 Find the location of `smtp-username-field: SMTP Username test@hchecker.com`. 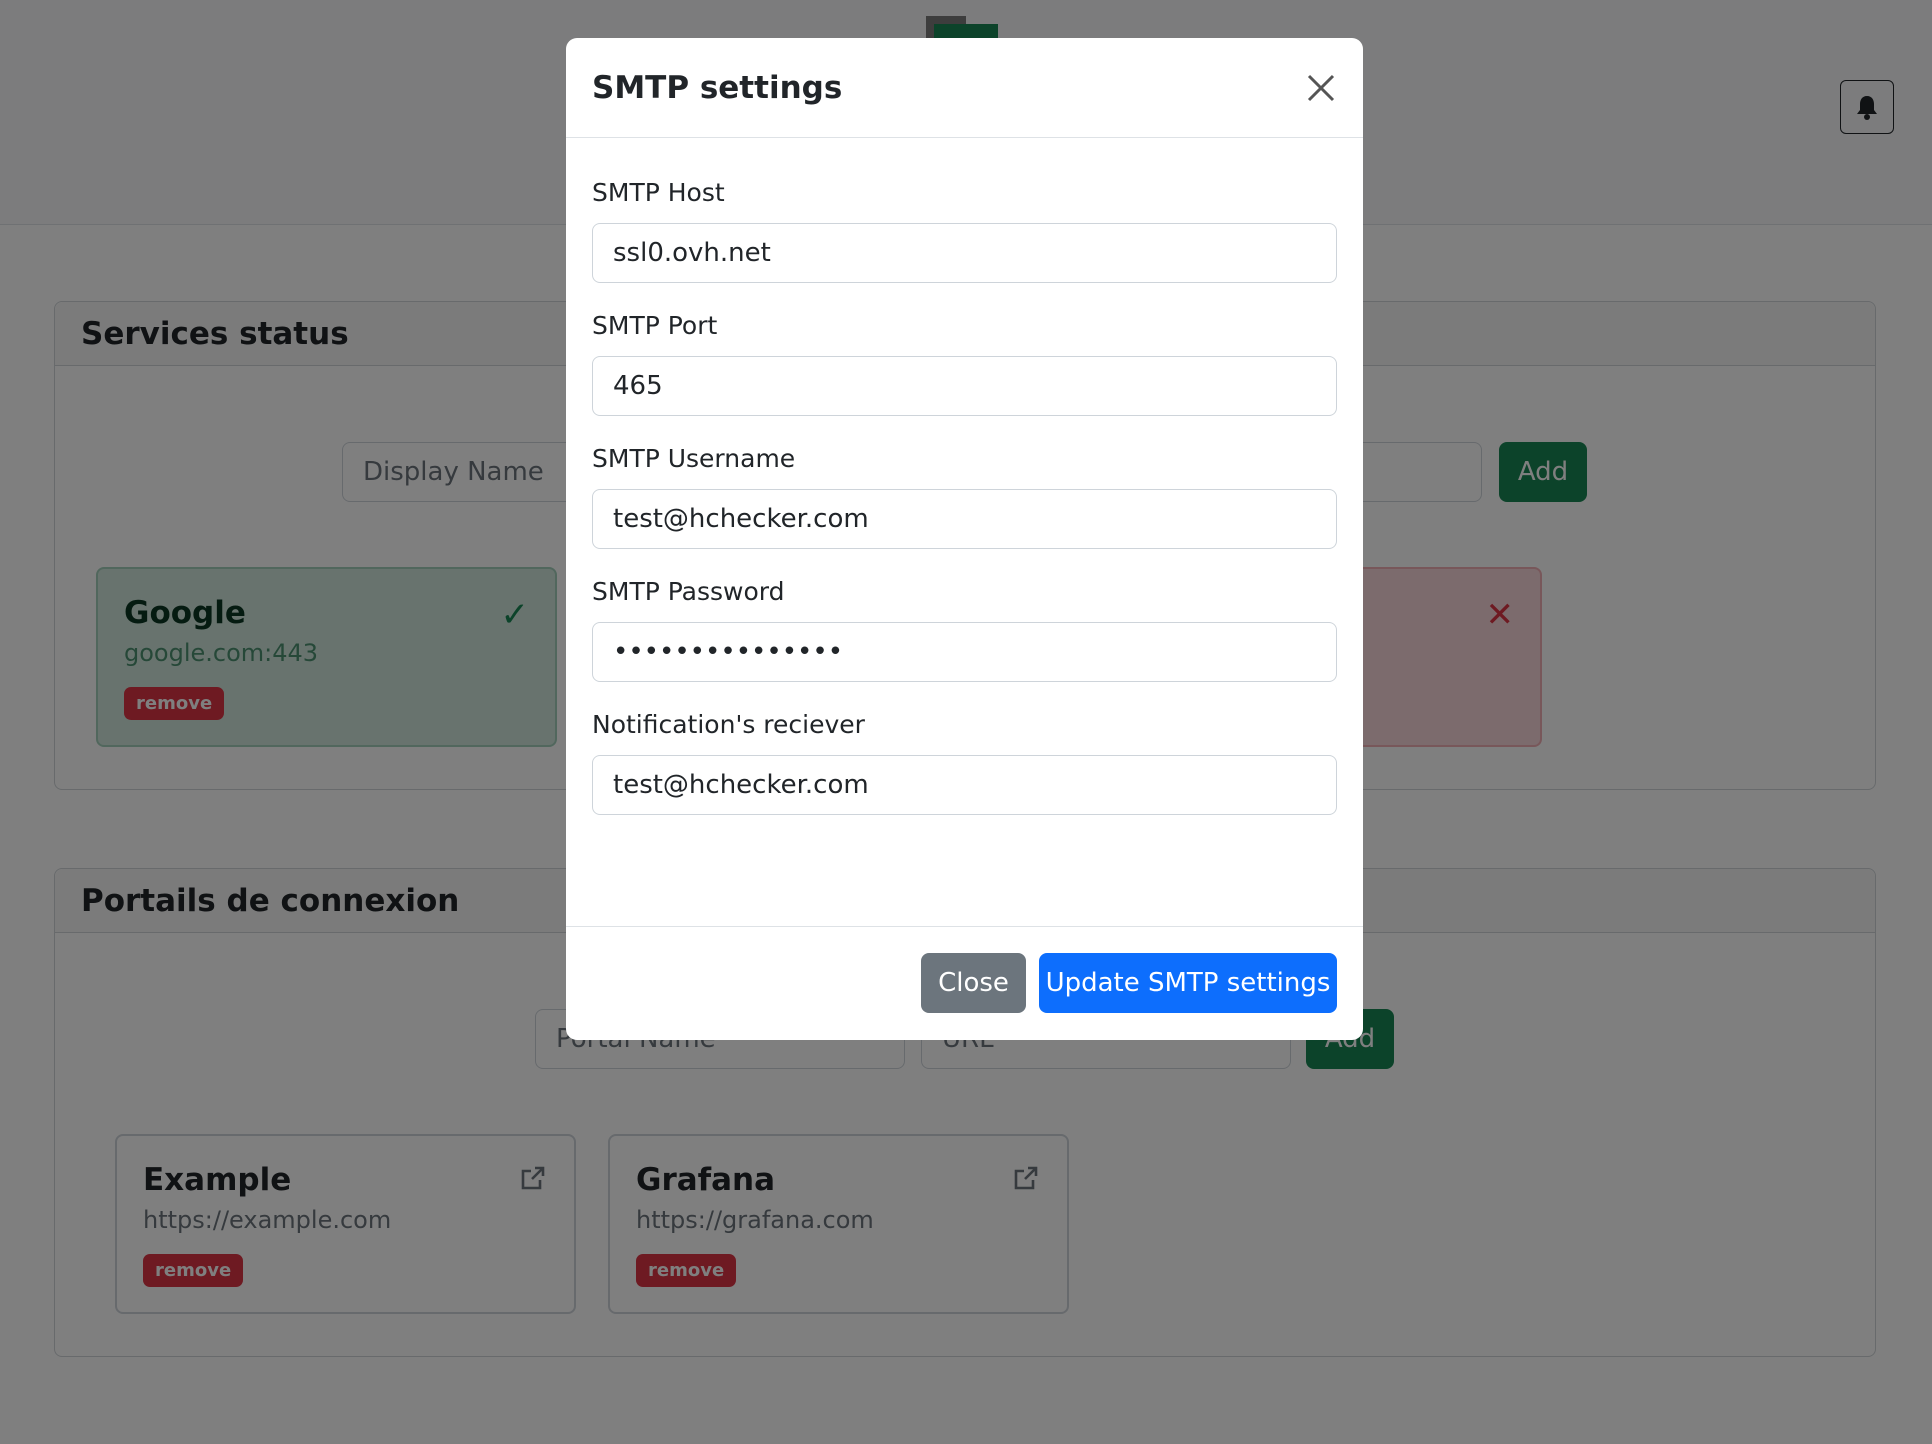

smtp-username-field: SMTP Username test@hchecker.com is located at coordinates (964, 496).